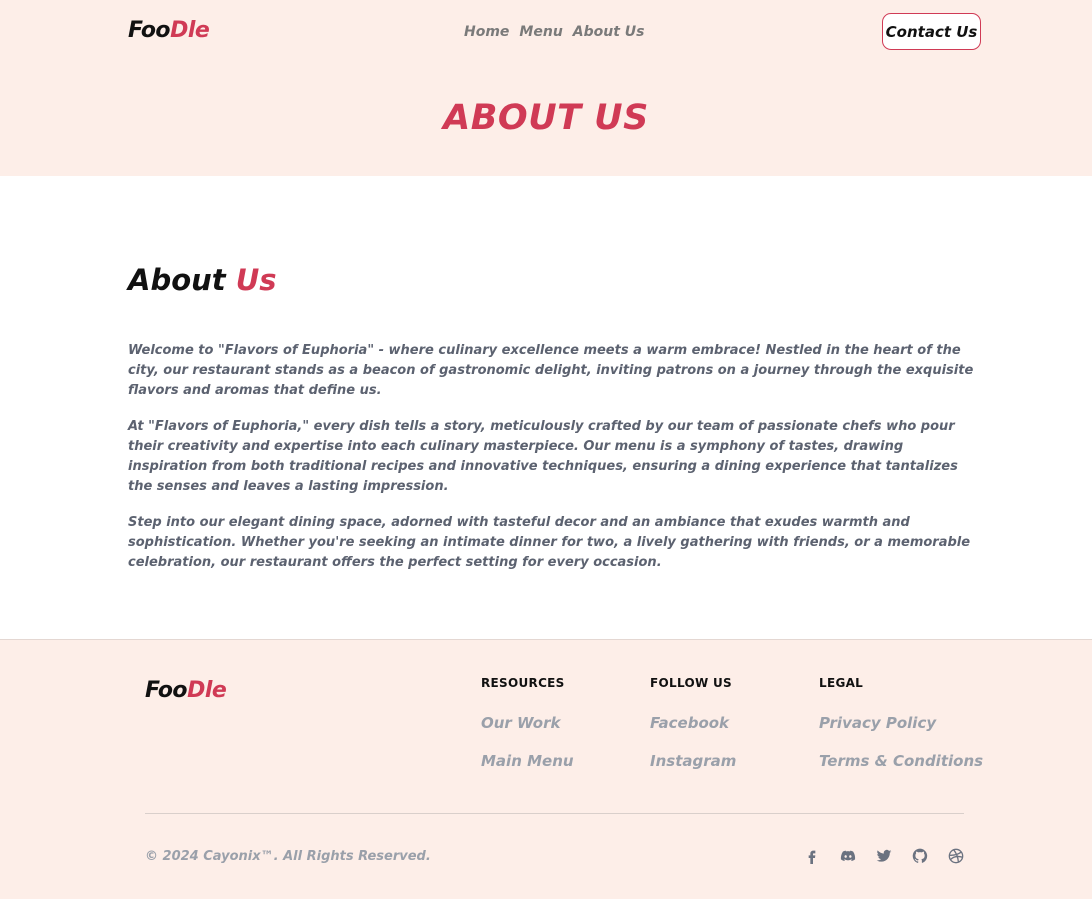 The width and height of the screenshot is (1092, 899). I want to click on copyright-text: © 2024 Cayonix™. All Rights Reserved., so click(288, 856).